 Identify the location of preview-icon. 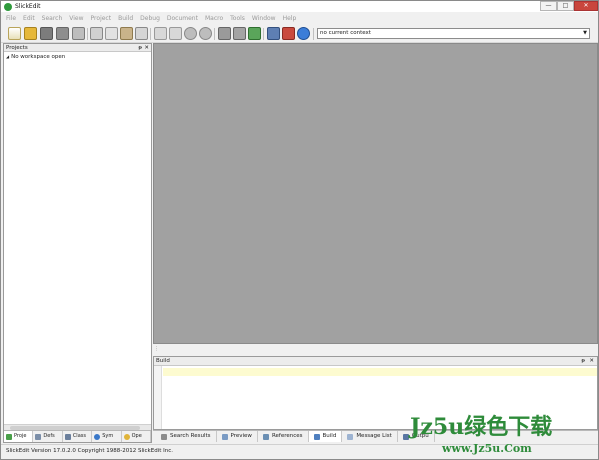
(224, 436).